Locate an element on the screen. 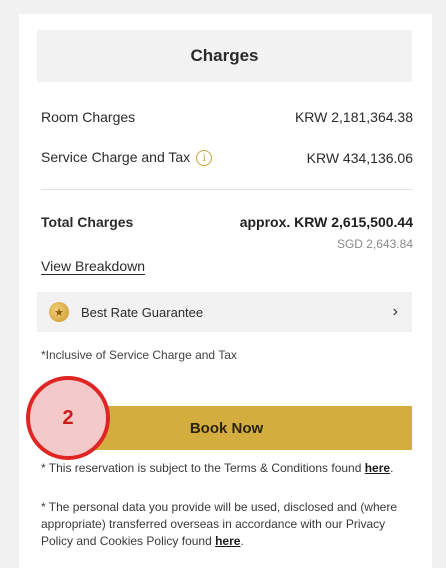  inclusive-note: *Inclusive of Service Charge and Tax is located at coordinates (139, 355).